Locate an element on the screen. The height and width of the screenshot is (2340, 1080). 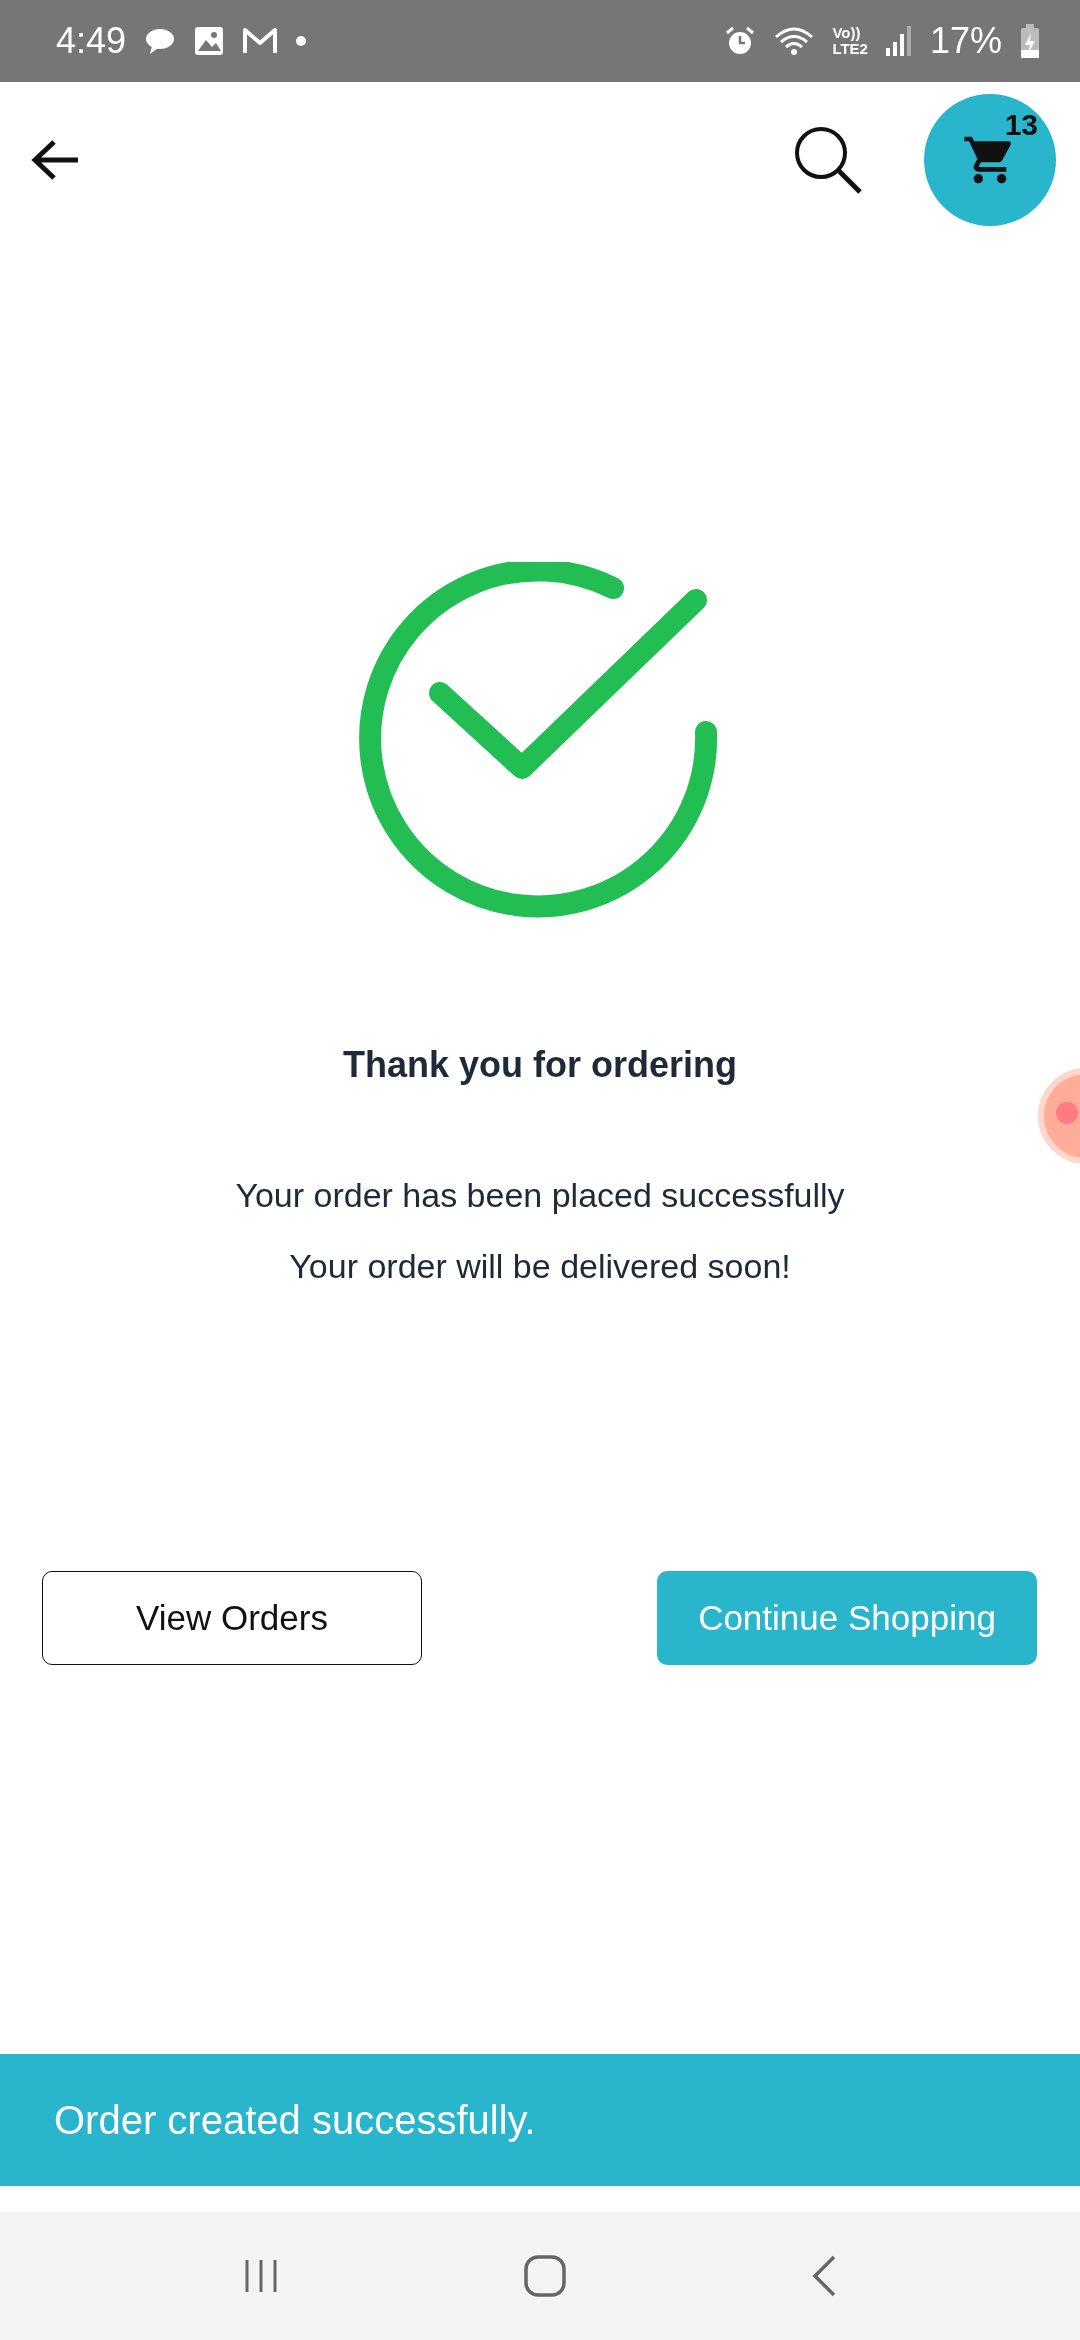
dot-icon is located at coordinates (301, 41).